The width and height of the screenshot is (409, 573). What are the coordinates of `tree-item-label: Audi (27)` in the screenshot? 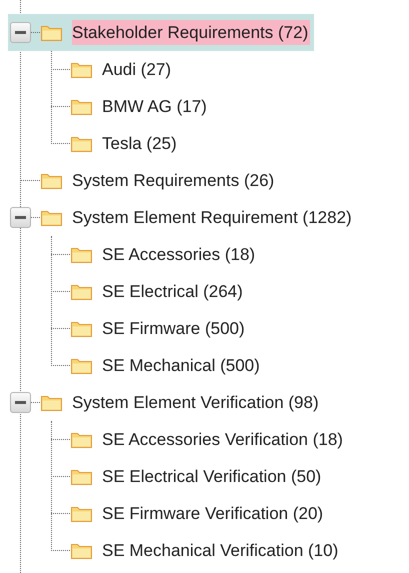 It's located at (137, 69).